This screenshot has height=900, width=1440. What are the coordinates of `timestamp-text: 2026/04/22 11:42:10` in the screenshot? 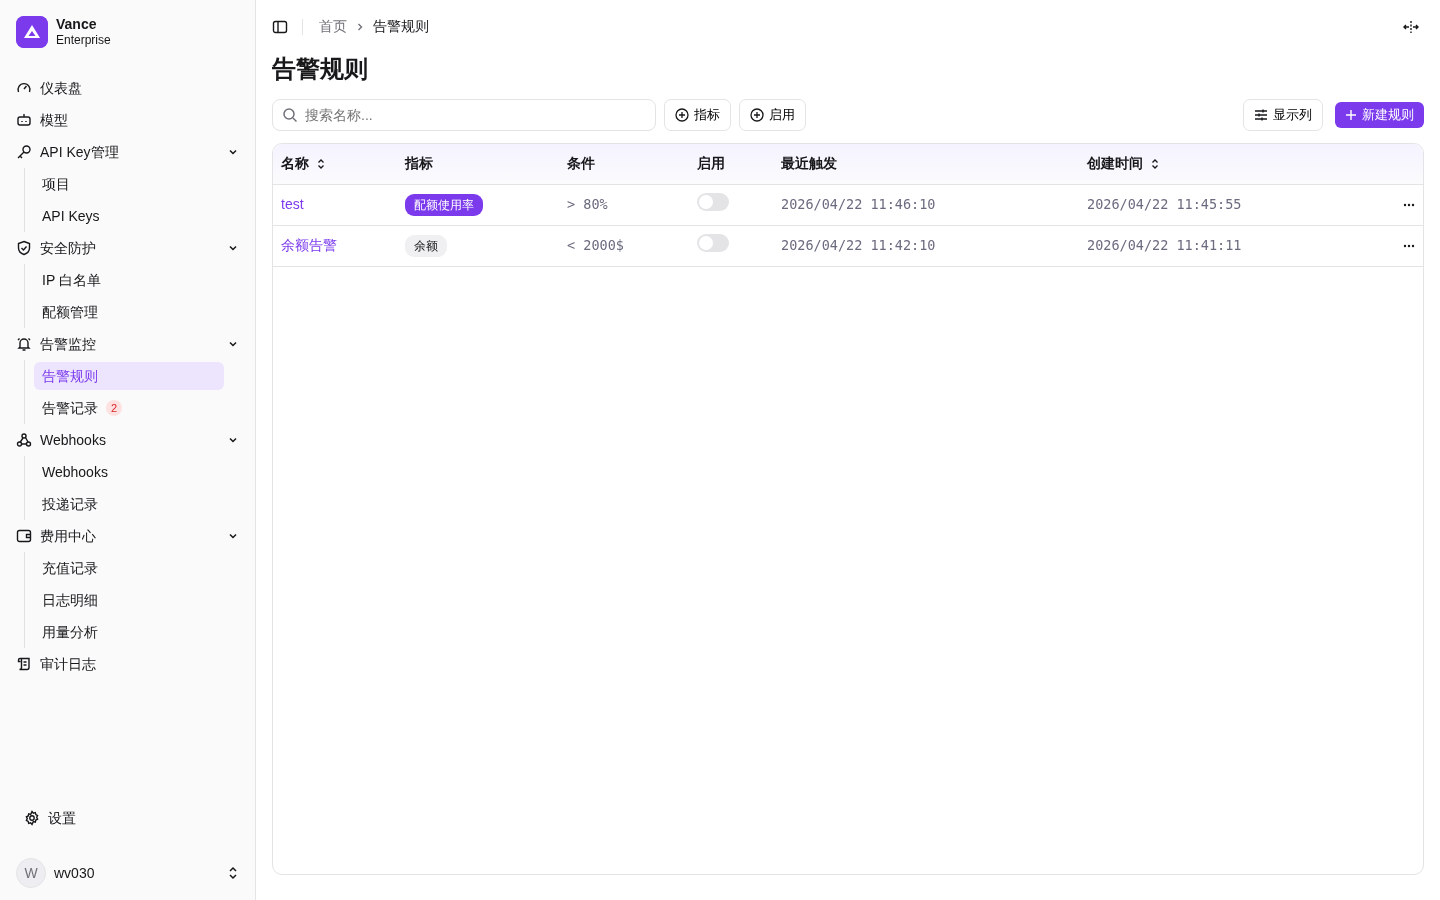 It's located at (858, 245).